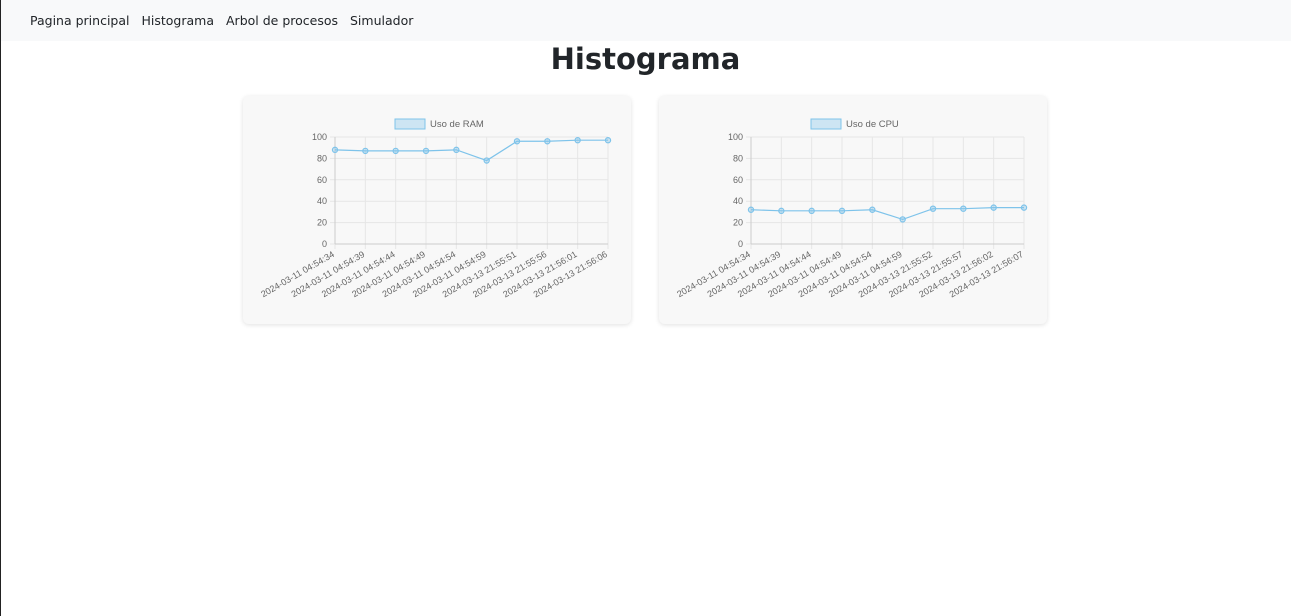 The height and width of the screenshot is (616, 1291). Describe the element at coordinates (457, 124) in the screenshot. I see `ram-legend-label: Uso de RAM` at that location.